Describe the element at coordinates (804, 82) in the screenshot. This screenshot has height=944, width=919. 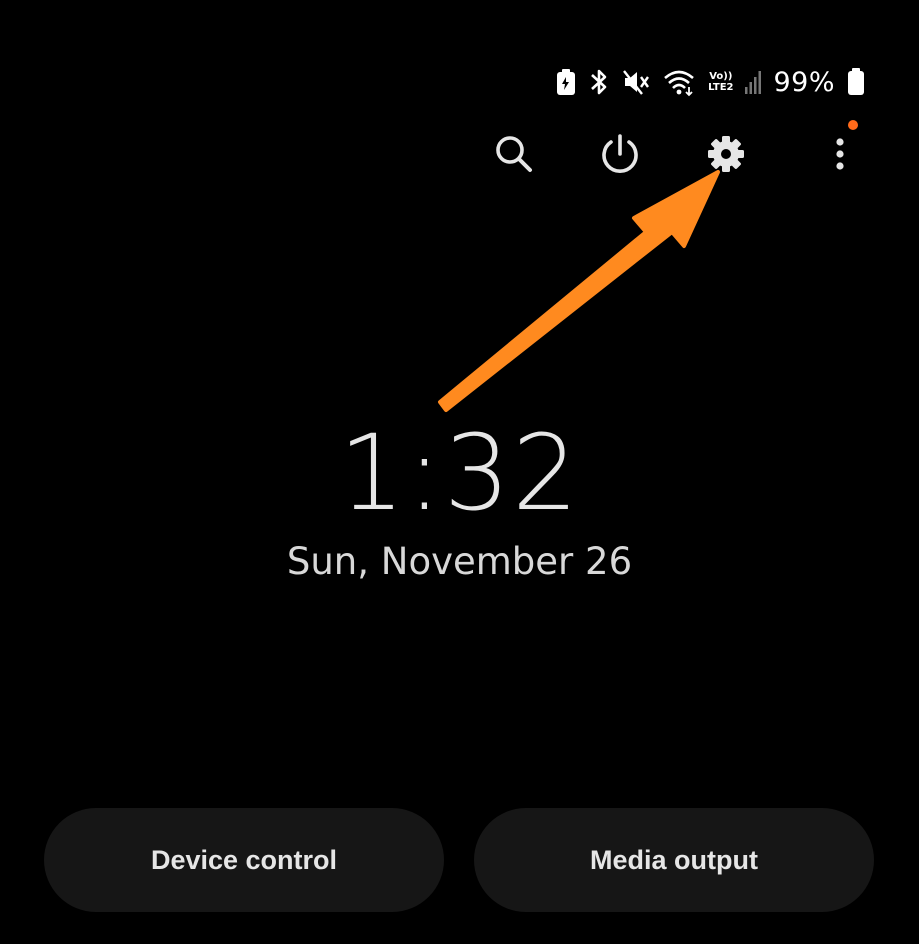
I see `battery-percent: 99%` at that location.